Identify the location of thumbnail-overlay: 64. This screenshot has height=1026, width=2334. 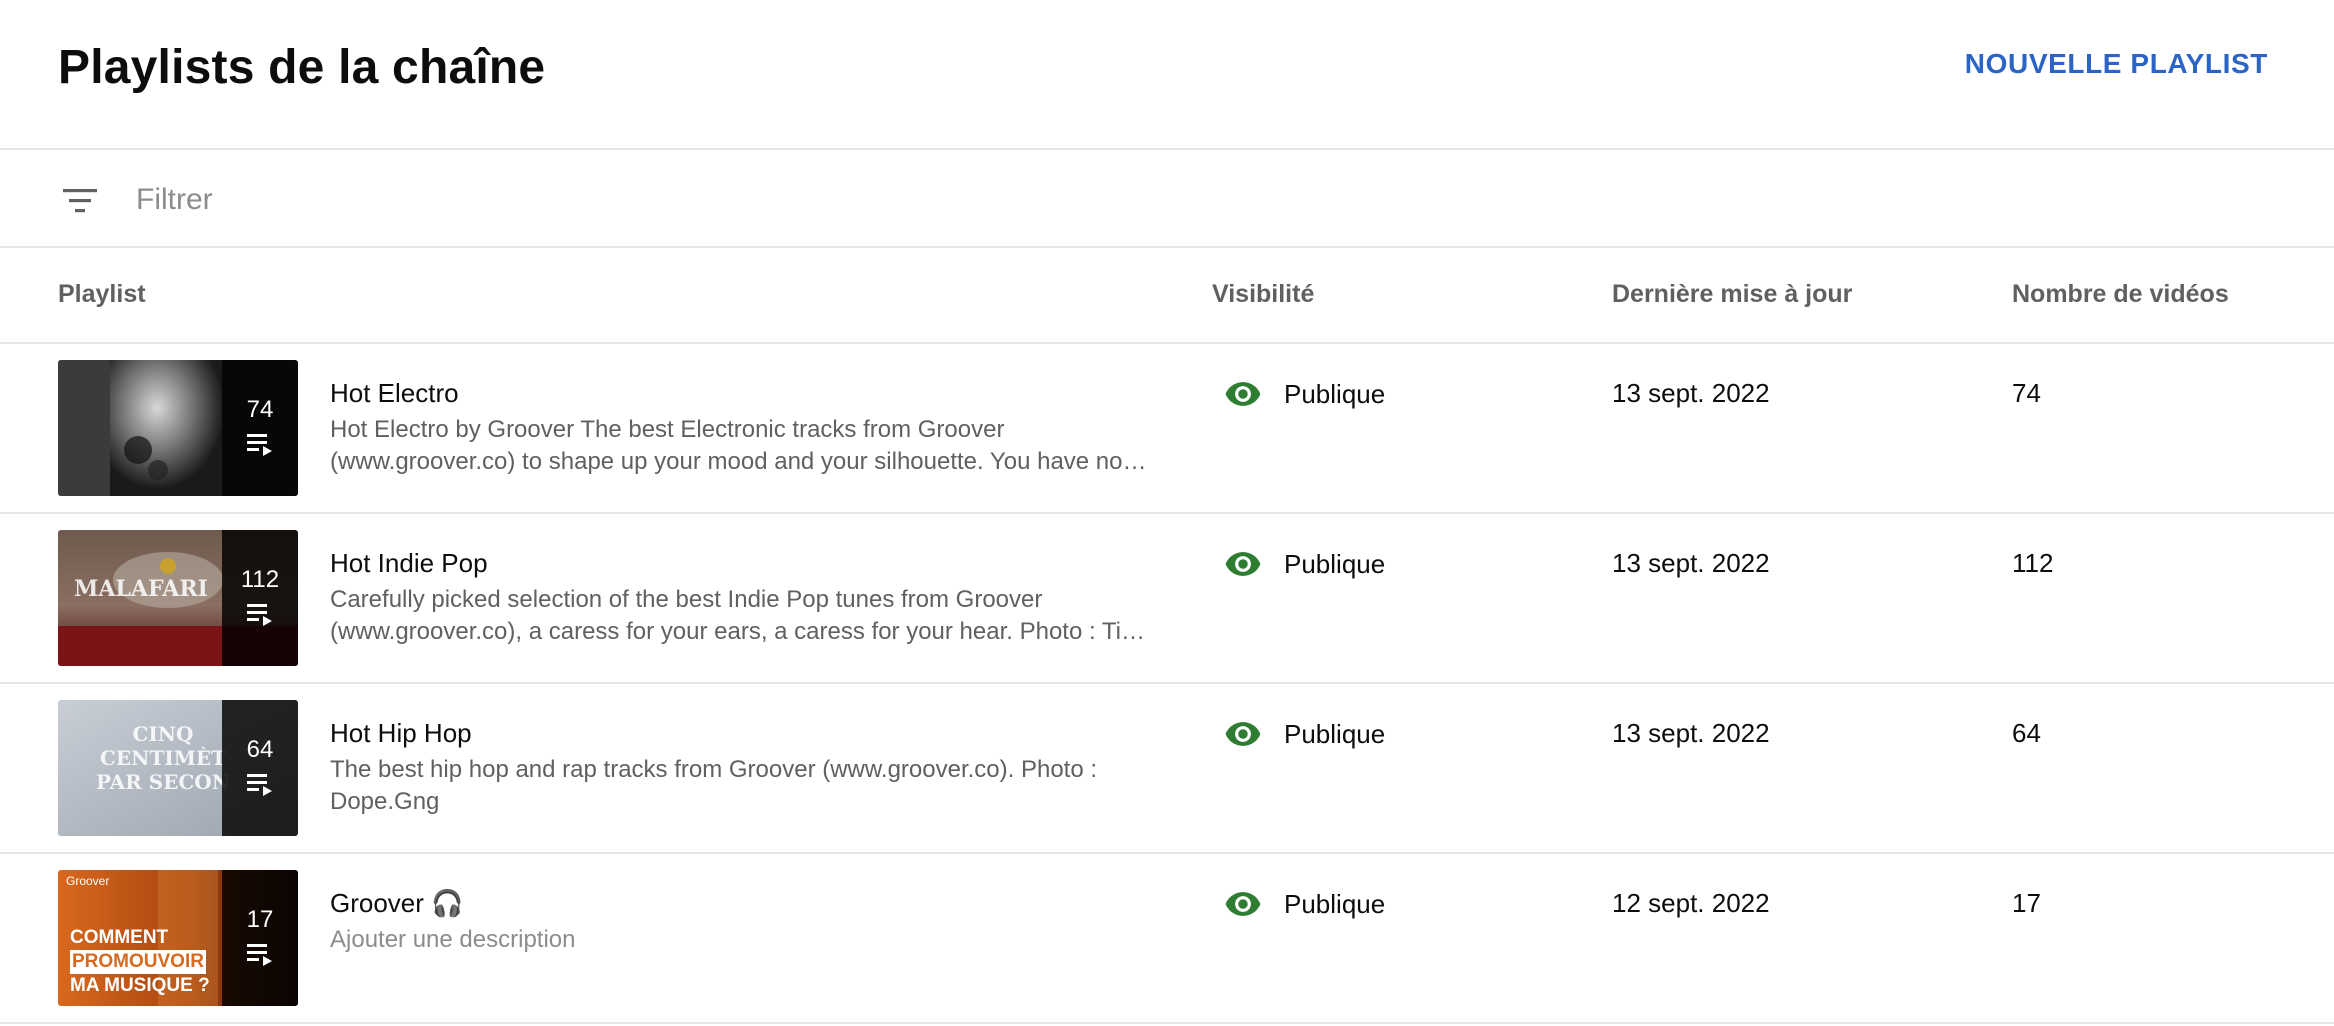
(260, 768).